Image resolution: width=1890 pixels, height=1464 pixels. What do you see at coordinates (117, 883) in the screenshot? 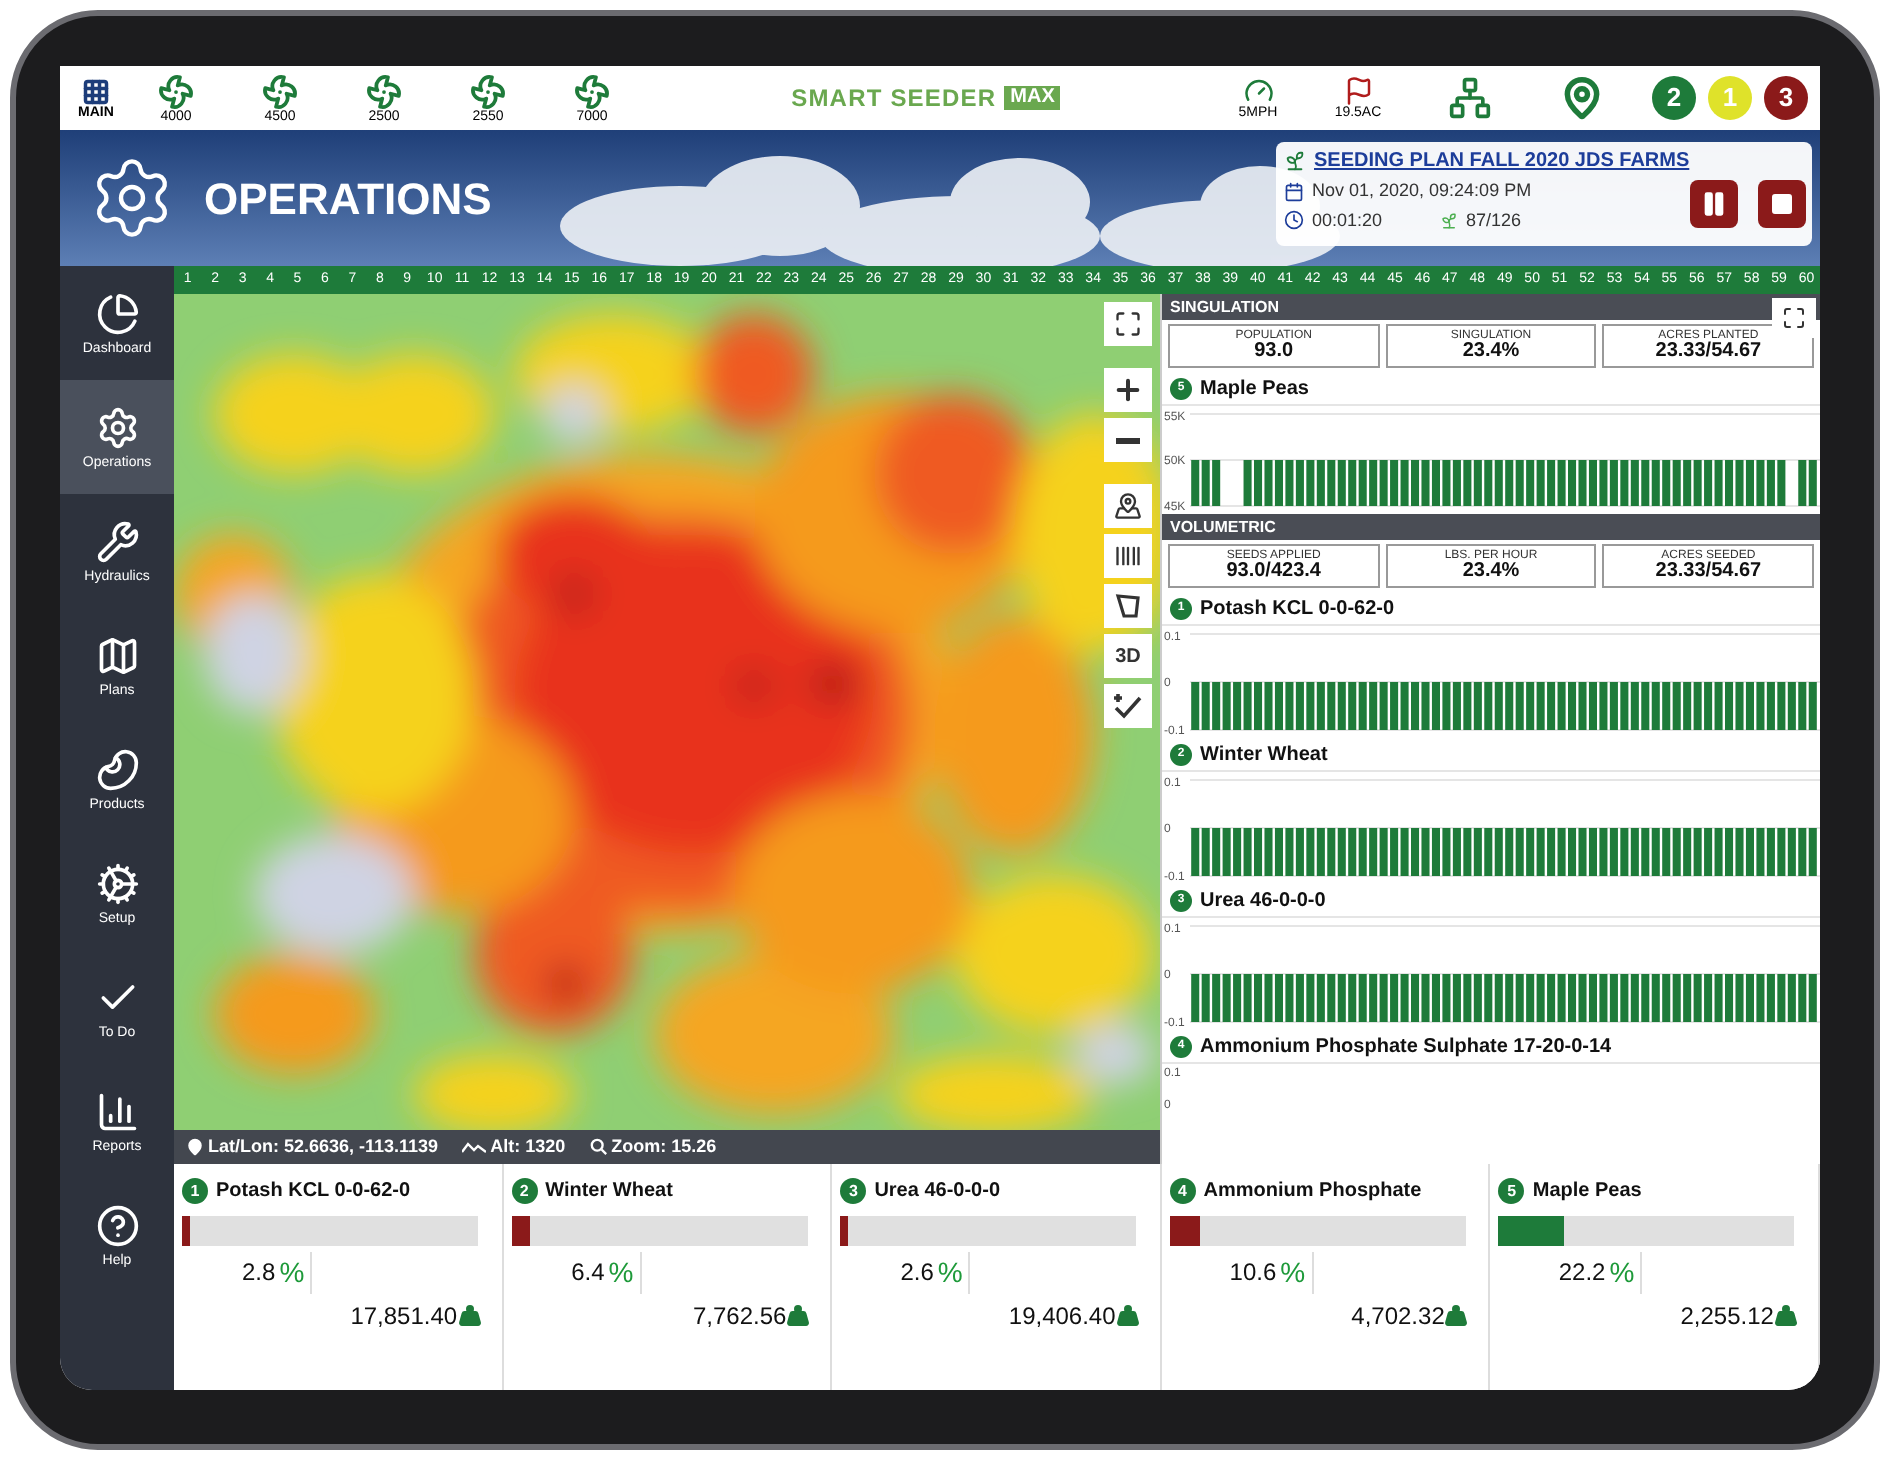
I see `settings-icon` at bounding box center [117, 883].